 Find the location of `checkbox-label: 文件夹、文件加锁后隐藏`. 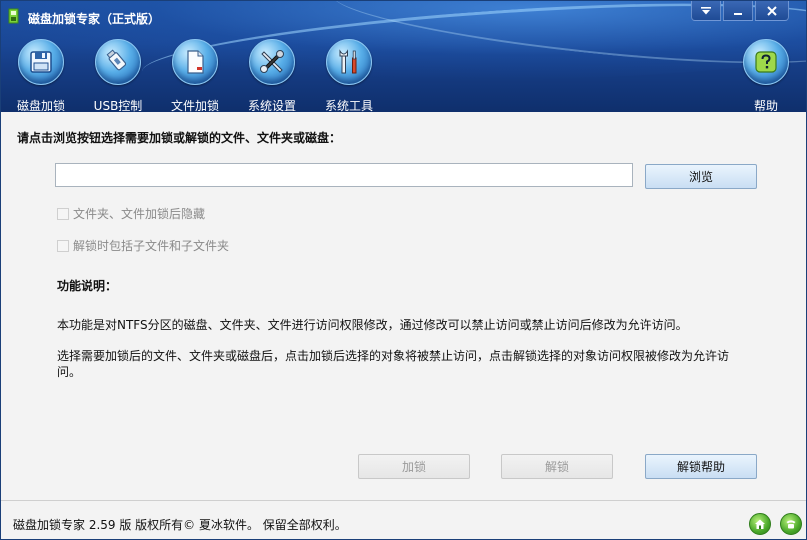

checkbox-label: 文件夹、文件加锁后隐藏 is located at coordinates (139, 214).